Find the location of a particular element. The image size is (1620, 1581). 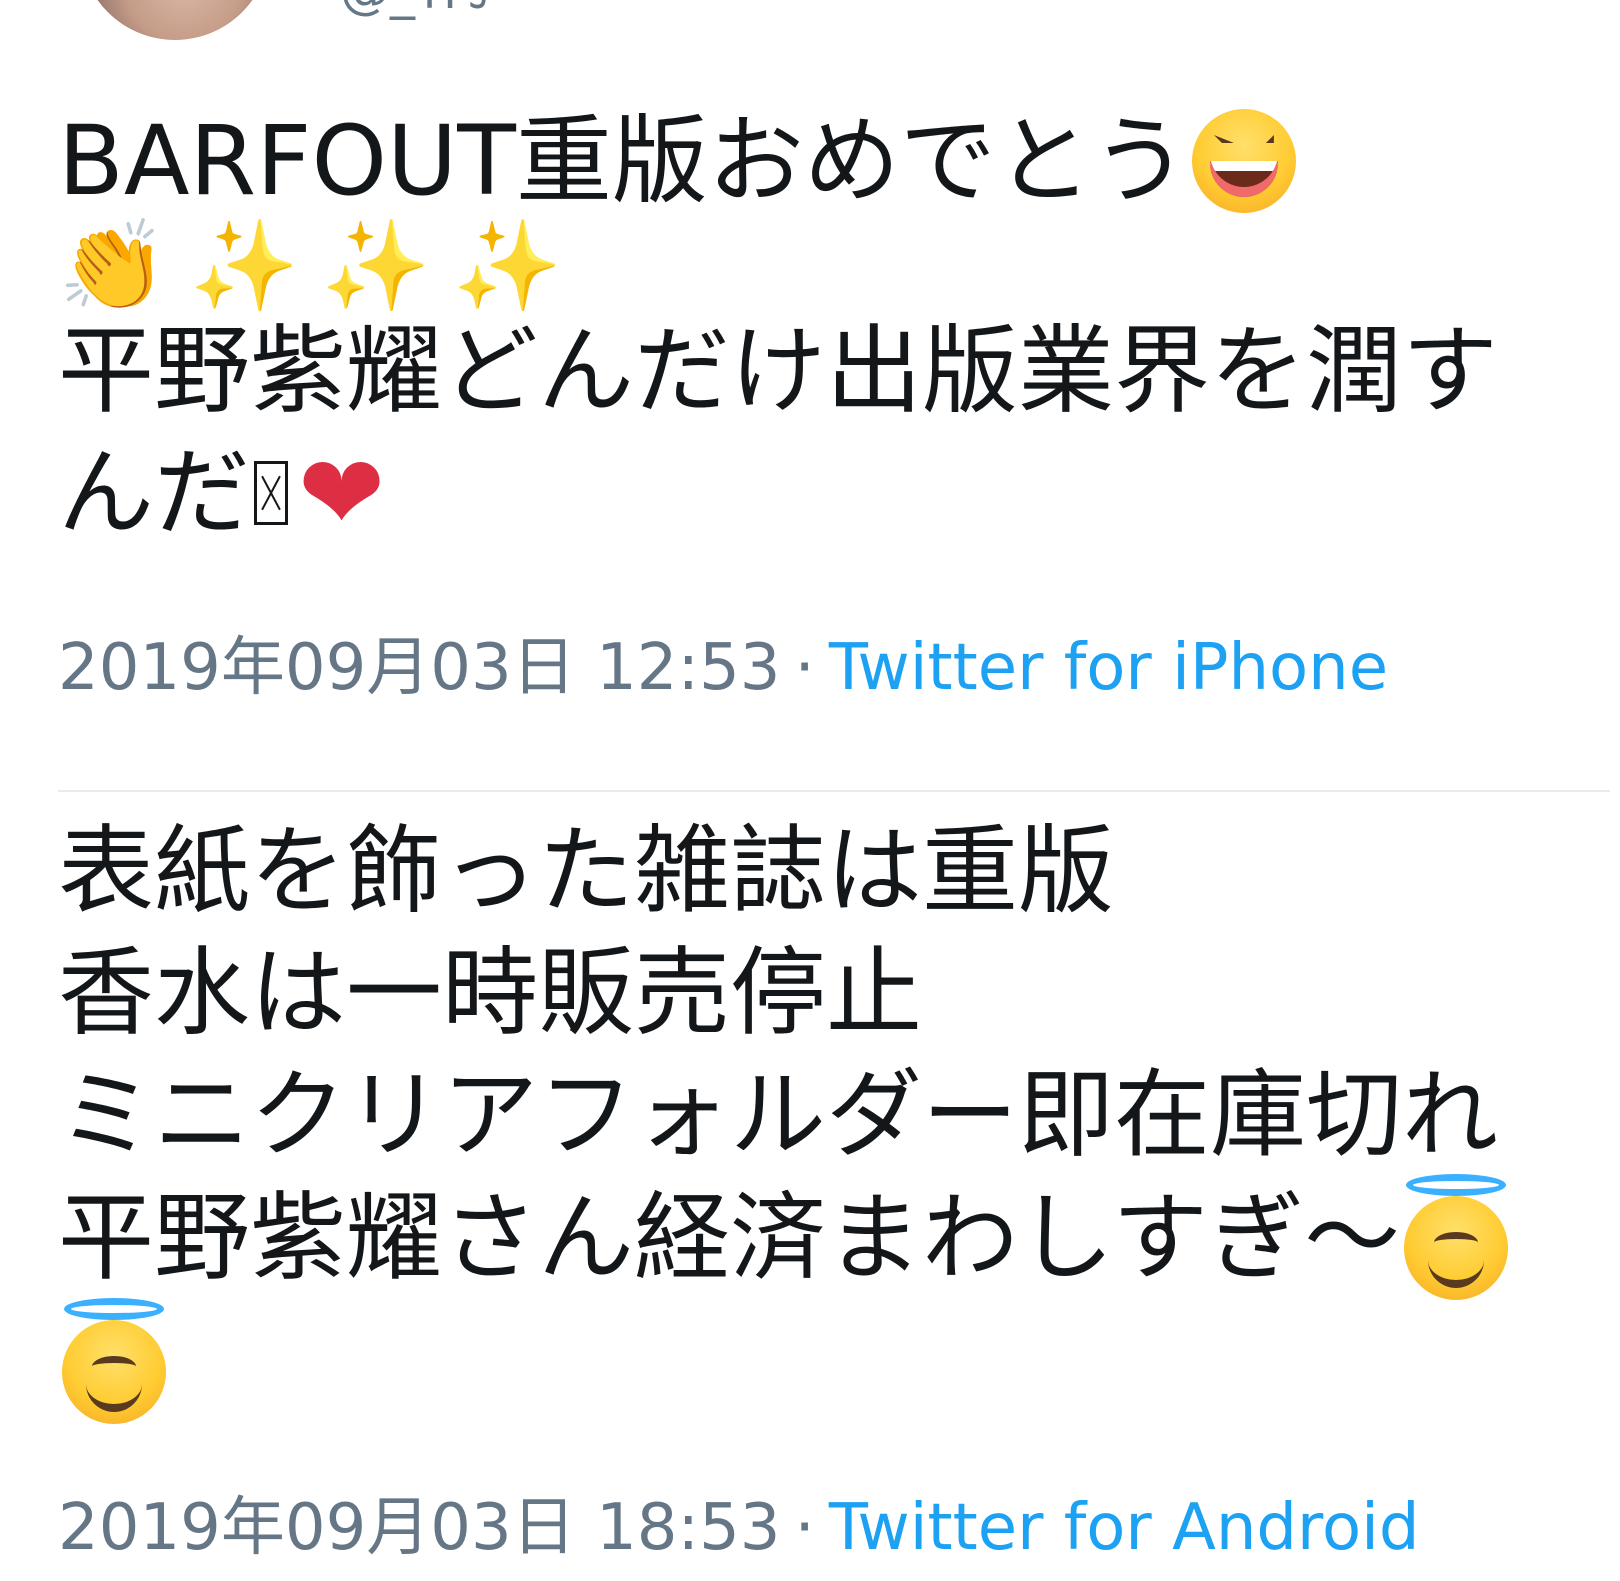

tweet-1-meta: 2019年09月03日 12:53 · Twitter for iPhone is located at coordinates (723, 668).